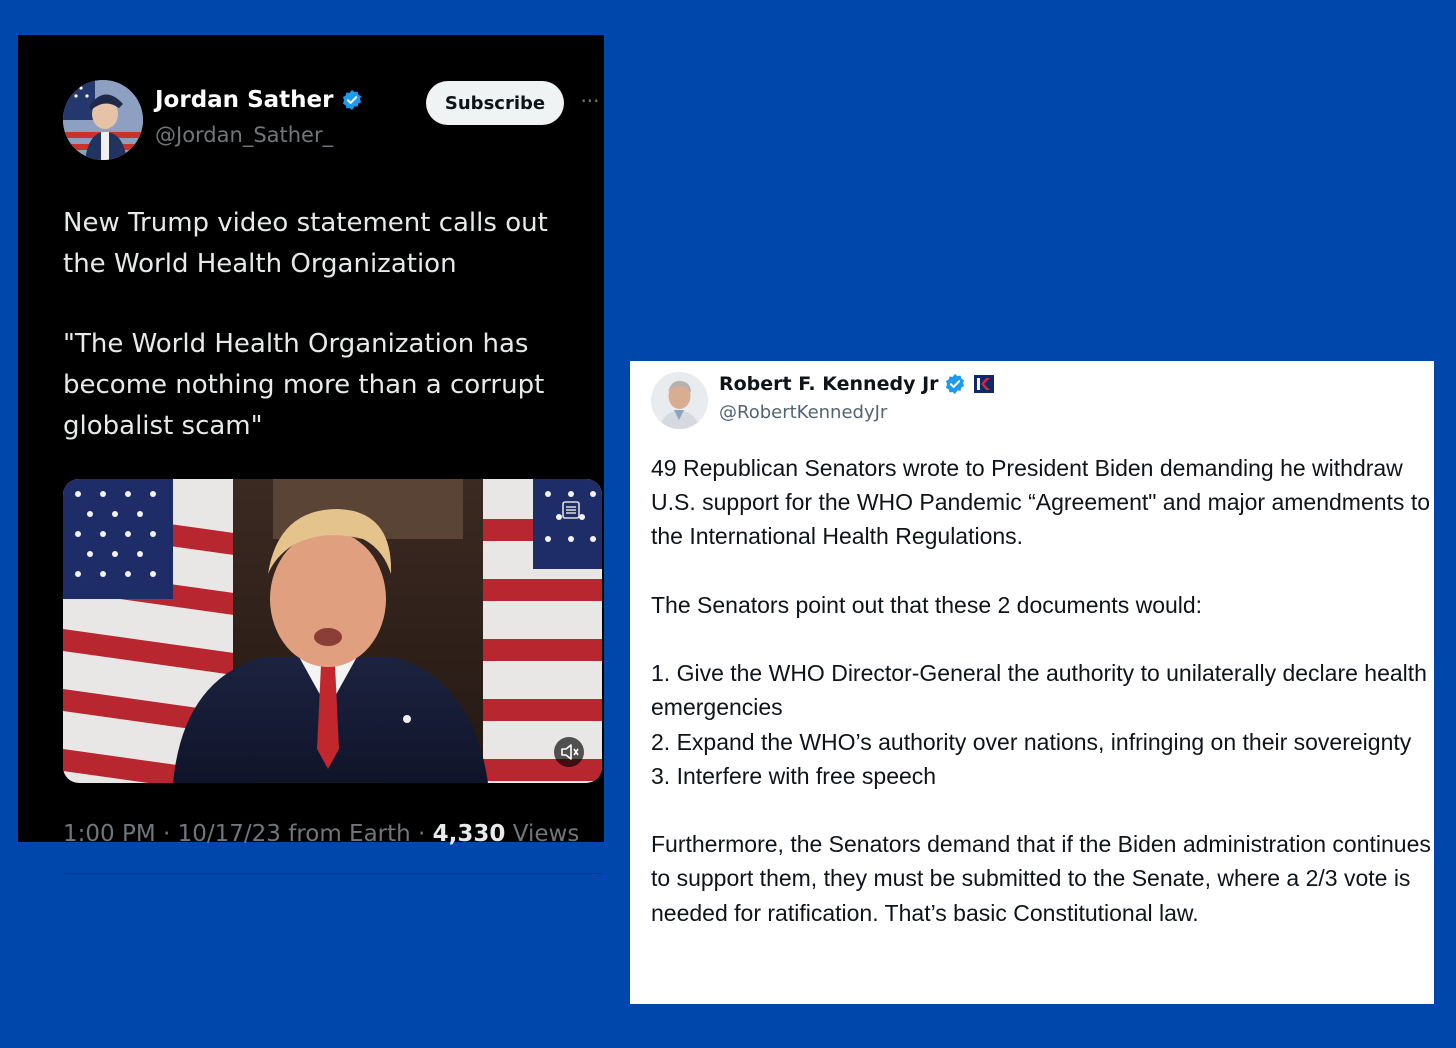 The image size is (1456, 1048). I want to click on timestamp-source: 1:00 PM · 10/17/23 from Earth ·, so click(248, 834).